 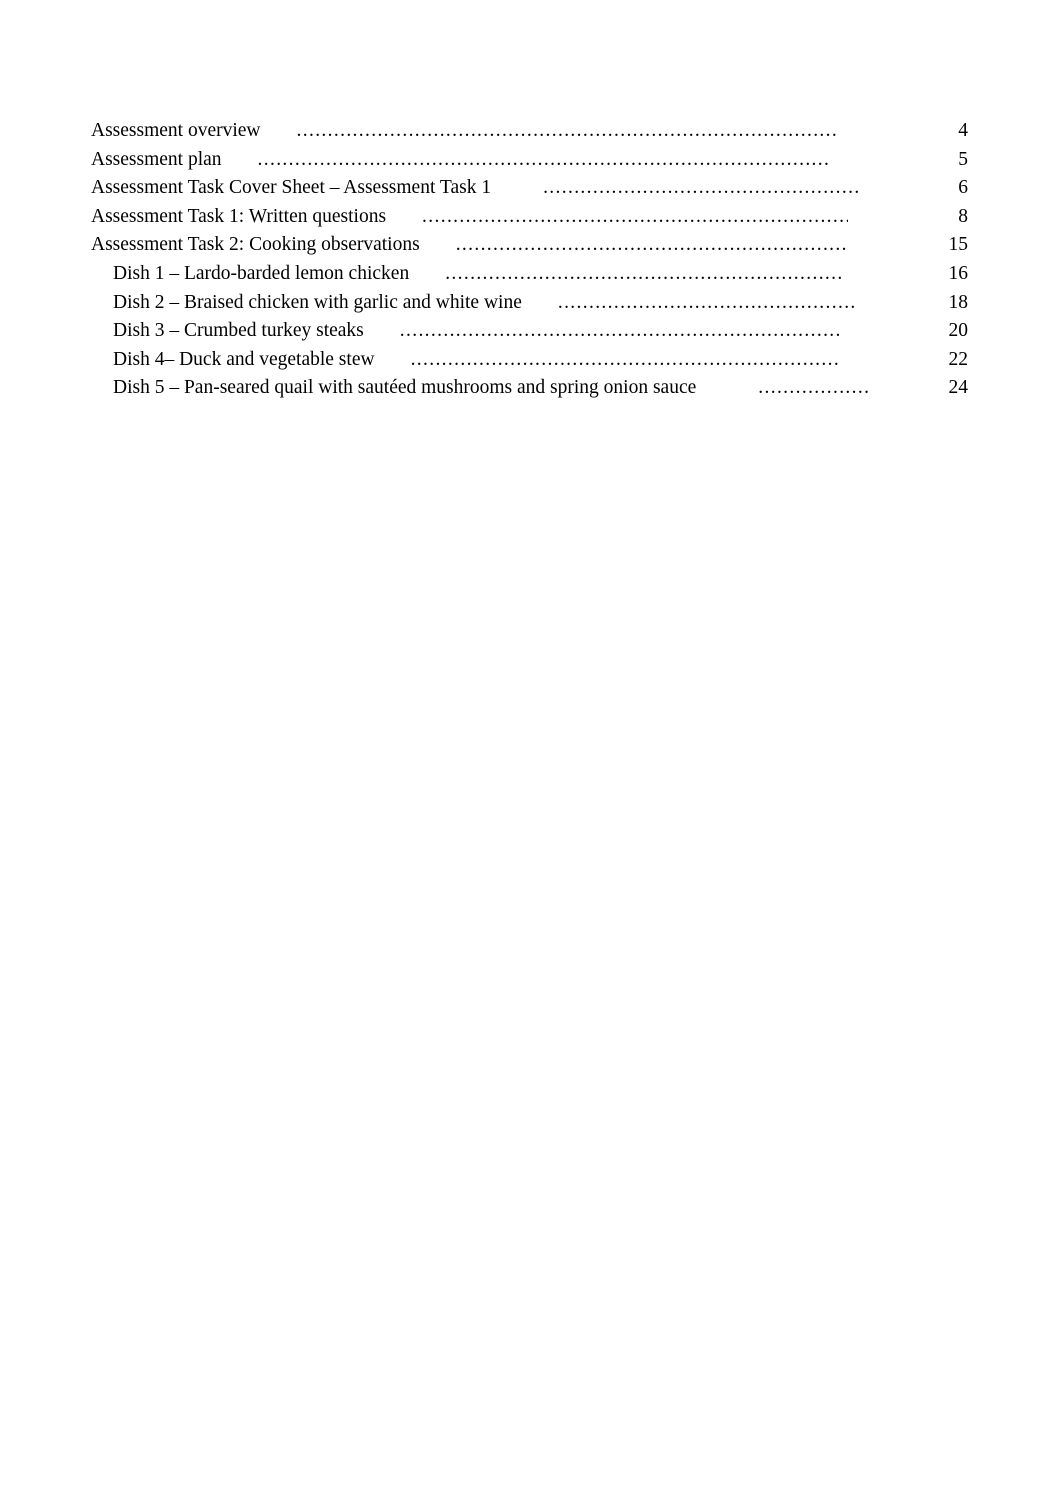 What do you see at coordinates (958, 331) in the screenshot?
I see `toc-page-number: 20` at bounding box center [958, 331].